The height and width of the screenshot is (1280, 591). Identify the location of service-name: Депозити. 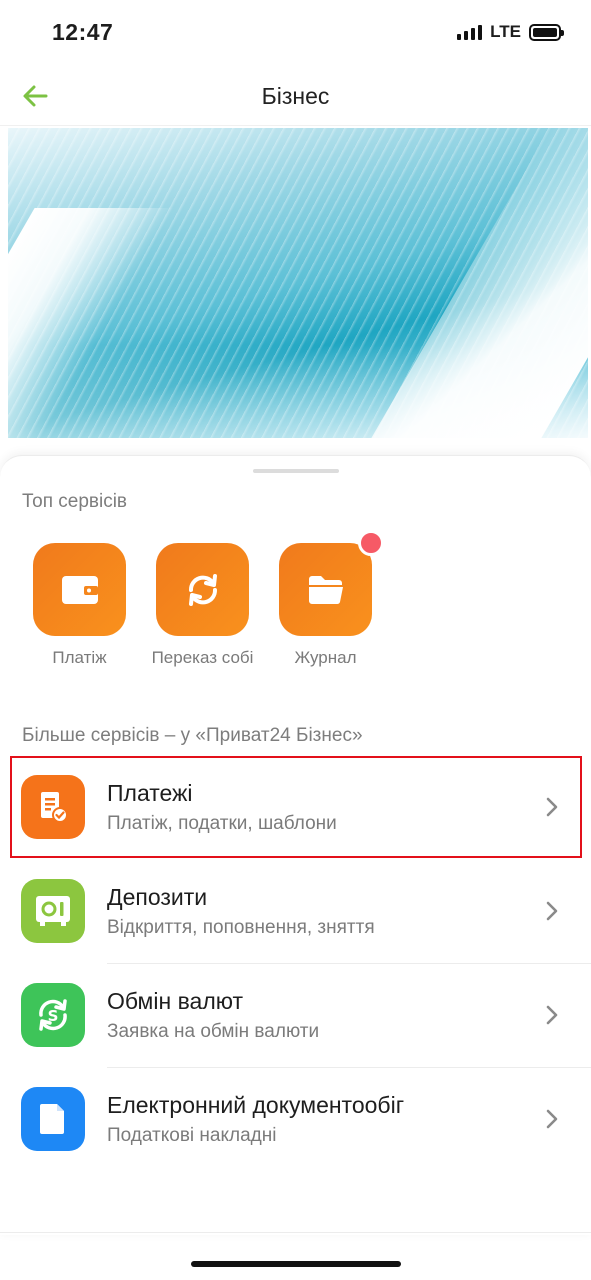
(157, 897).